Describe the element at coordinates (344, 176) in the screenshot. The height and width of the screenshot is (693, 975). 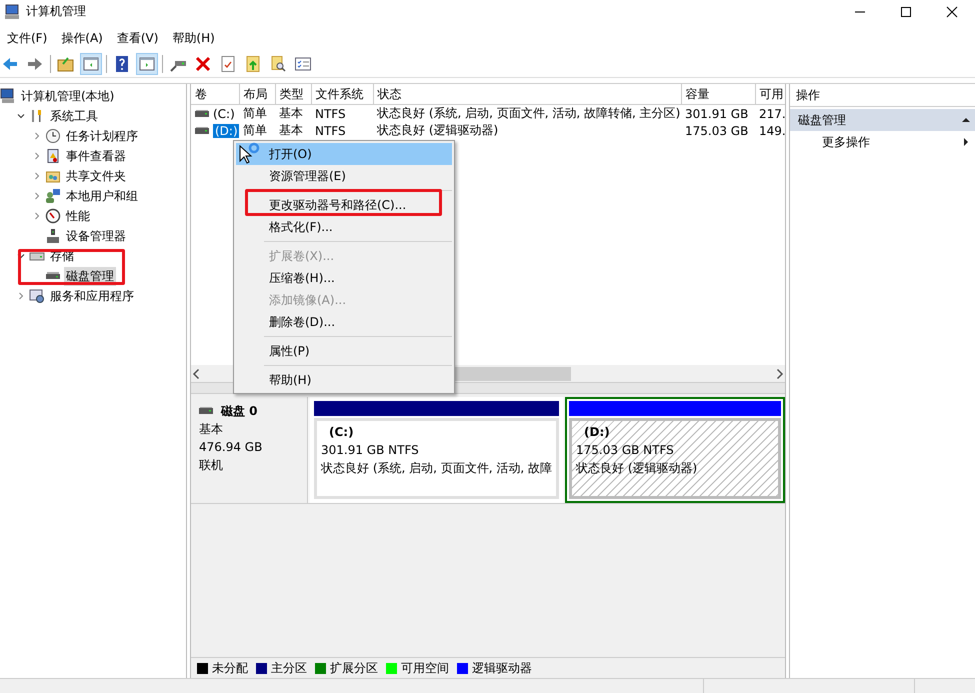
I see `context-menu-item: 资源管理器(E)` at that location.